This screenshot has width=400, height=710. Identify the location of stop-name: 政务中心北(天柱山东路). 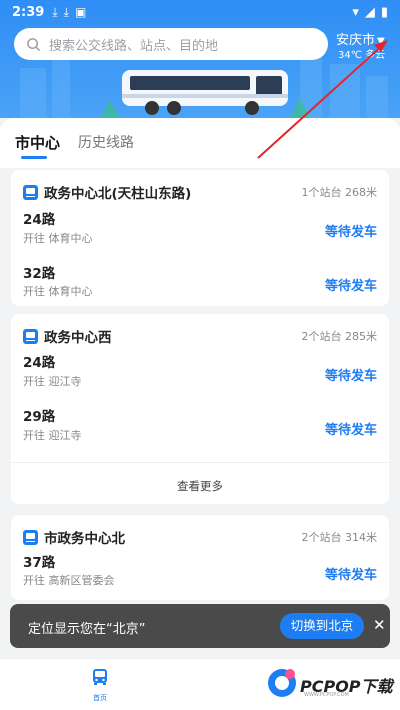
(118, 194).